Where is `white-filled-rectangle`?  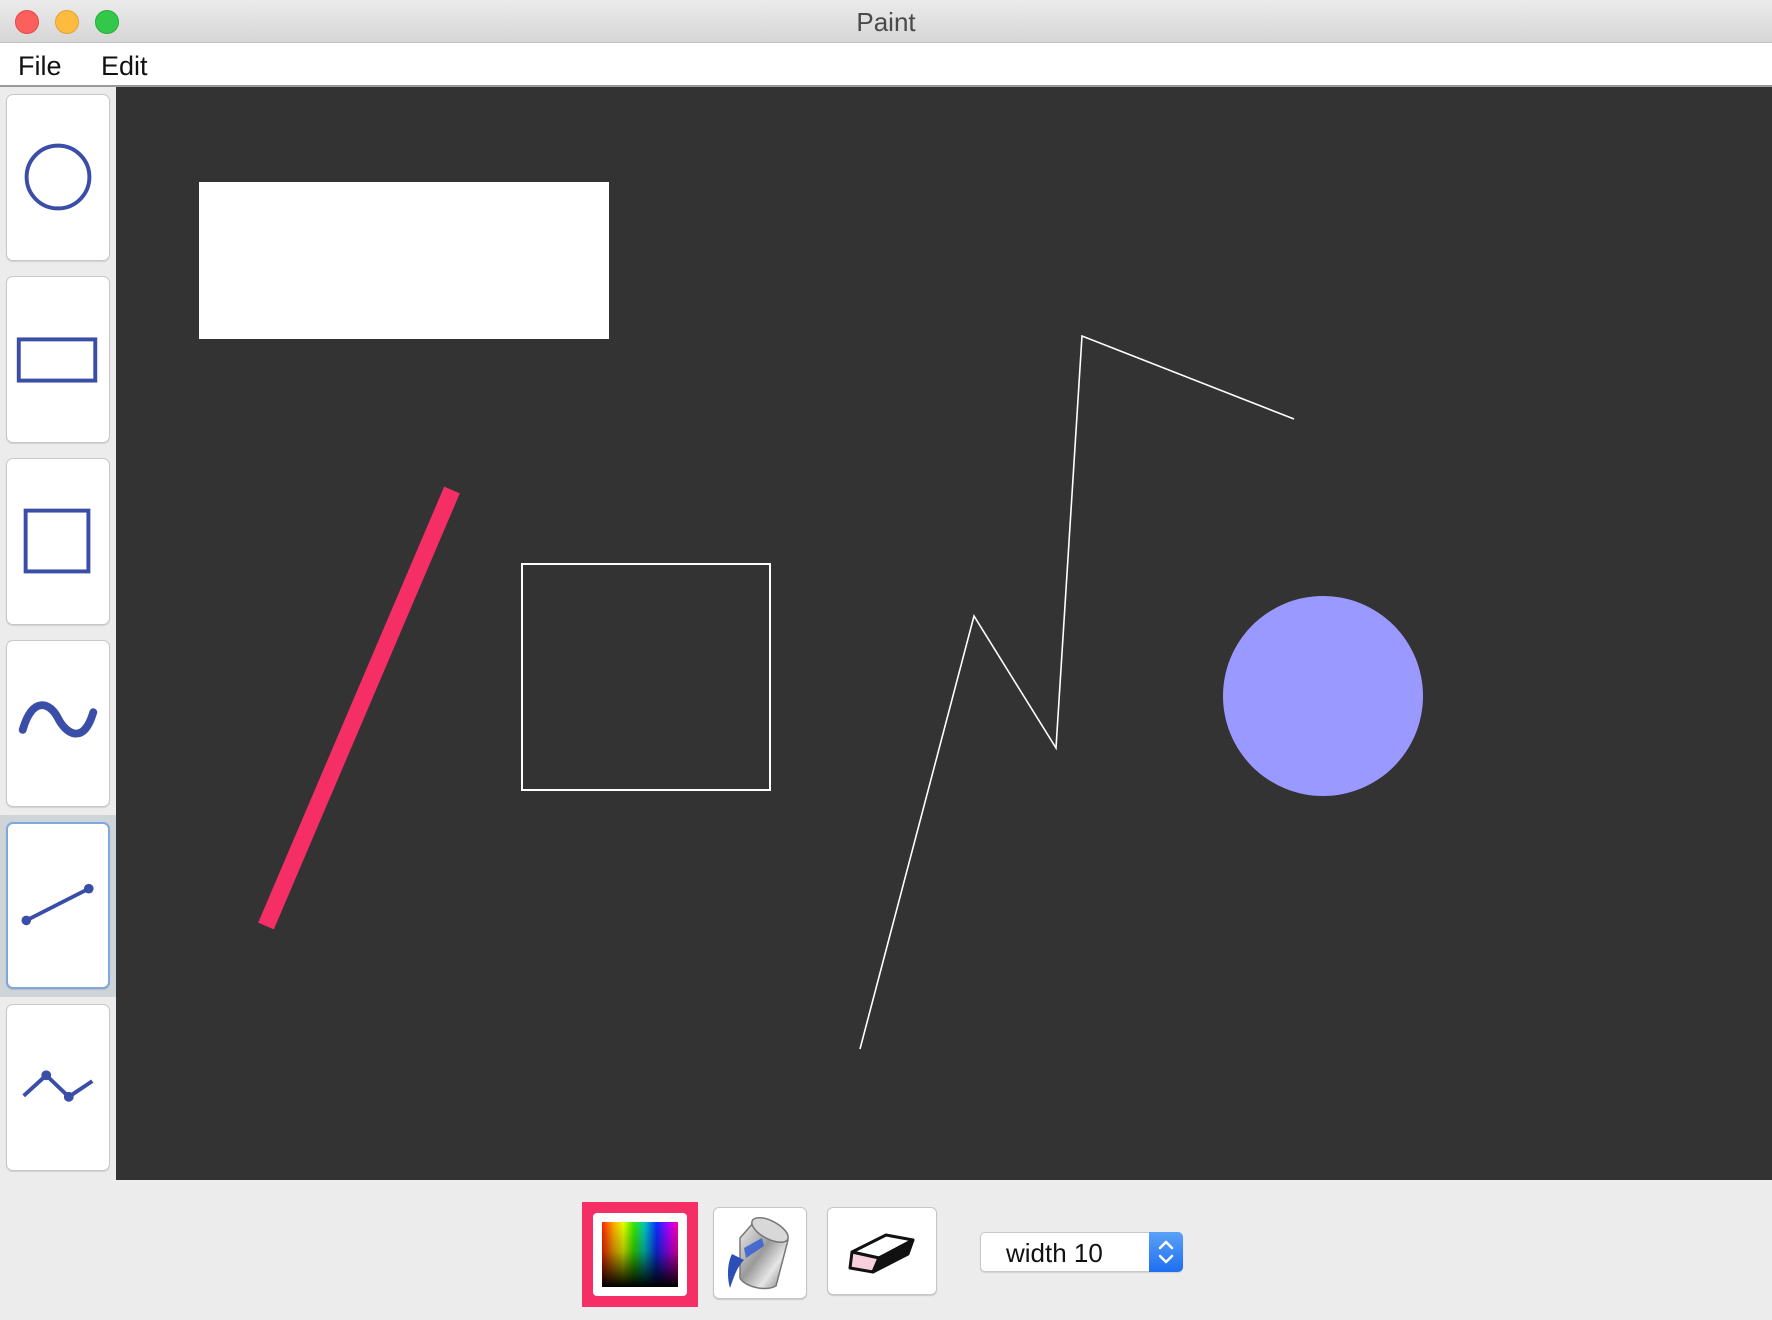 white-filled-rectangle is located at coordinates (404, 260).